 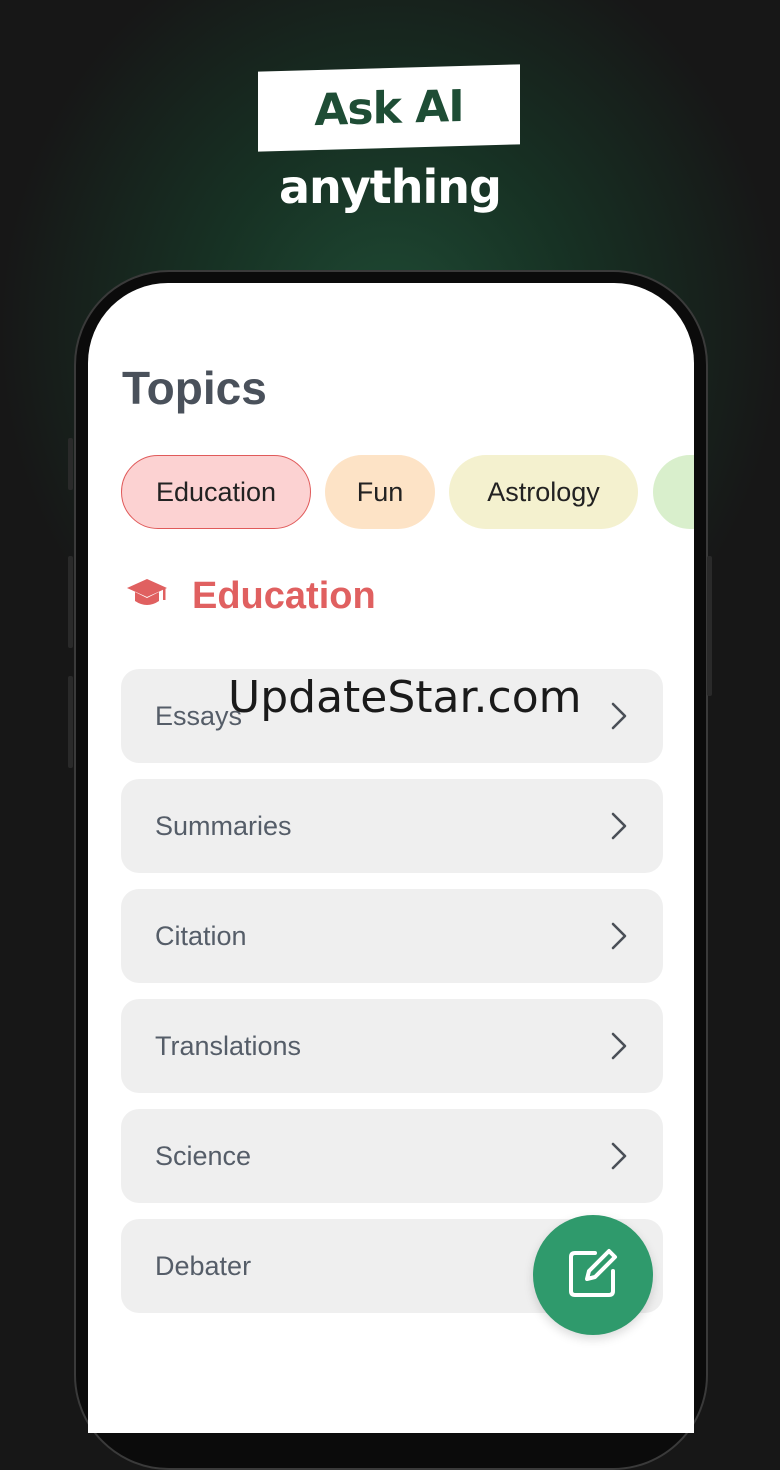 I want to click on chip-fun: Fun, so click(x=380, y=492).